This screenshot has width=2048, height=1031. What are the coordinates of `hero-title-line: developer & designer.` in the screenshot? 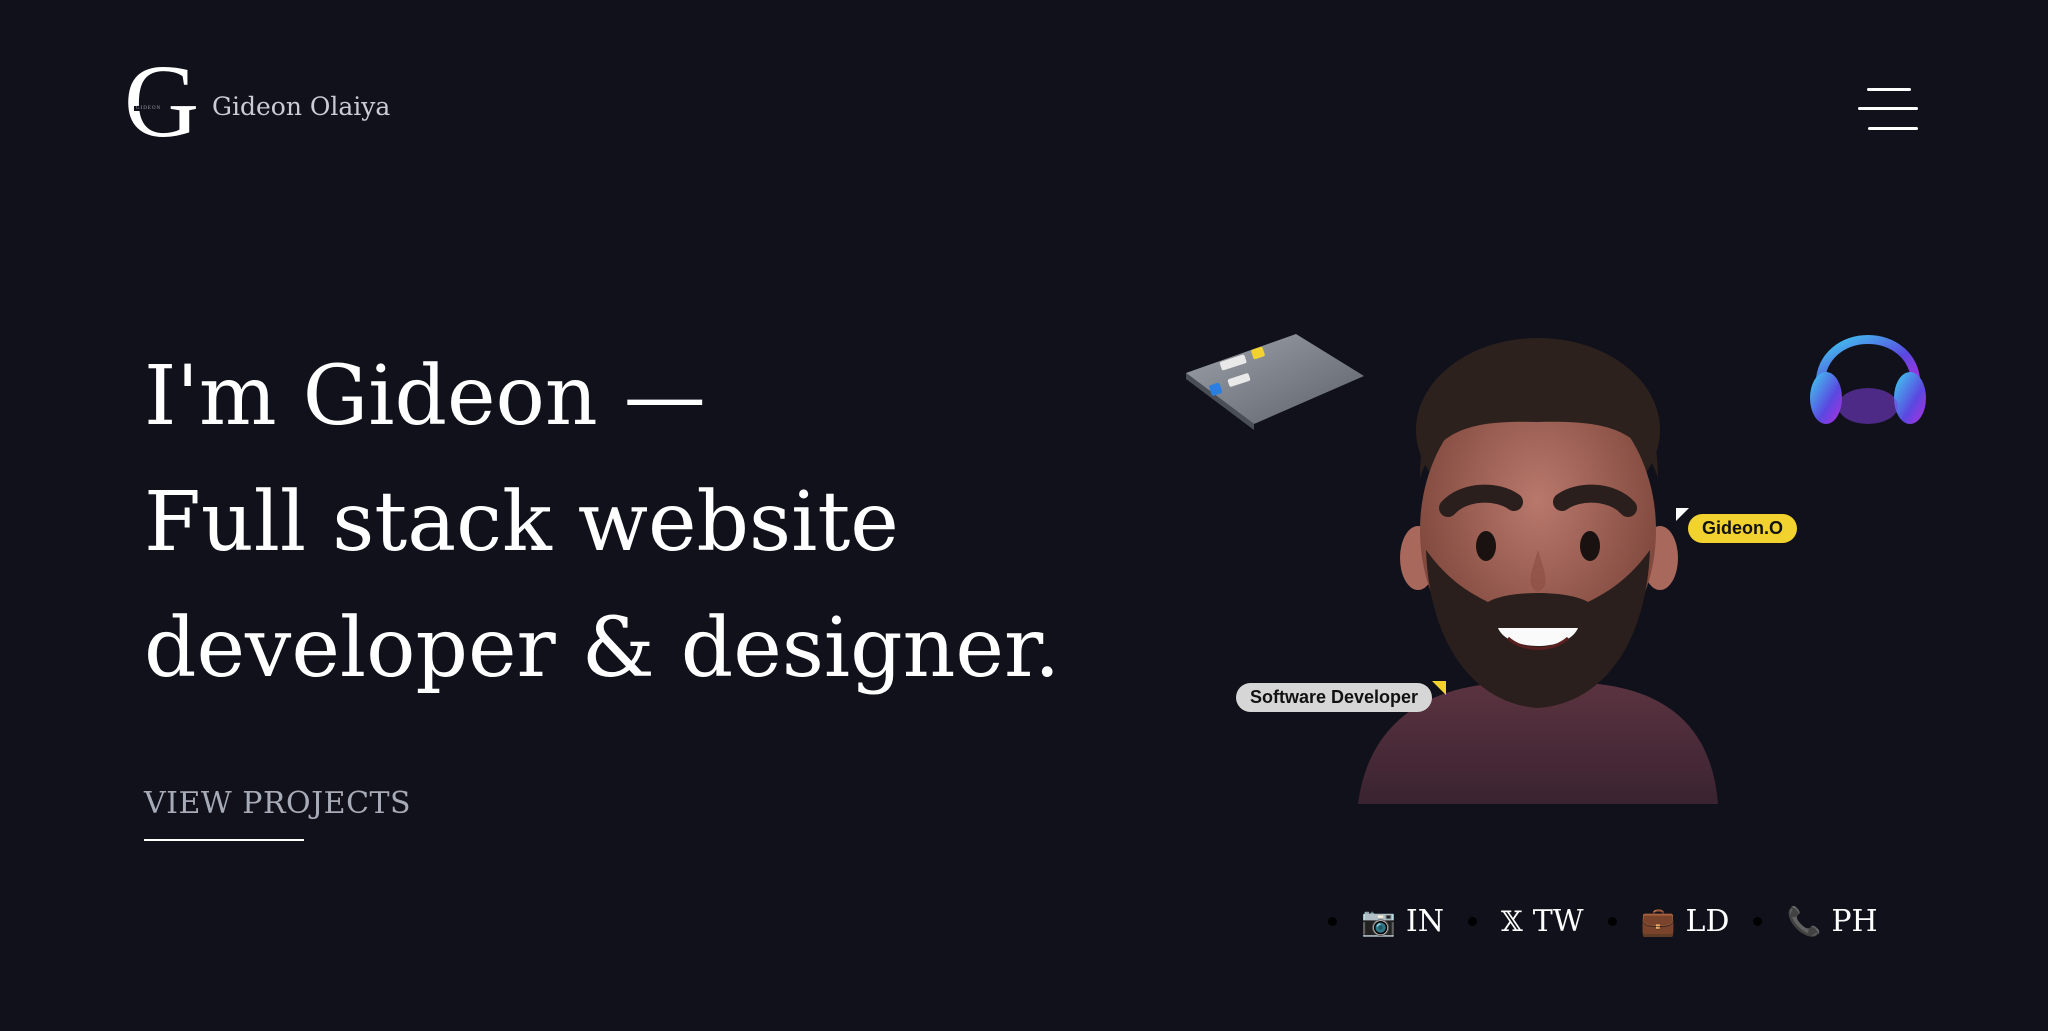 It's located at (602, 648).